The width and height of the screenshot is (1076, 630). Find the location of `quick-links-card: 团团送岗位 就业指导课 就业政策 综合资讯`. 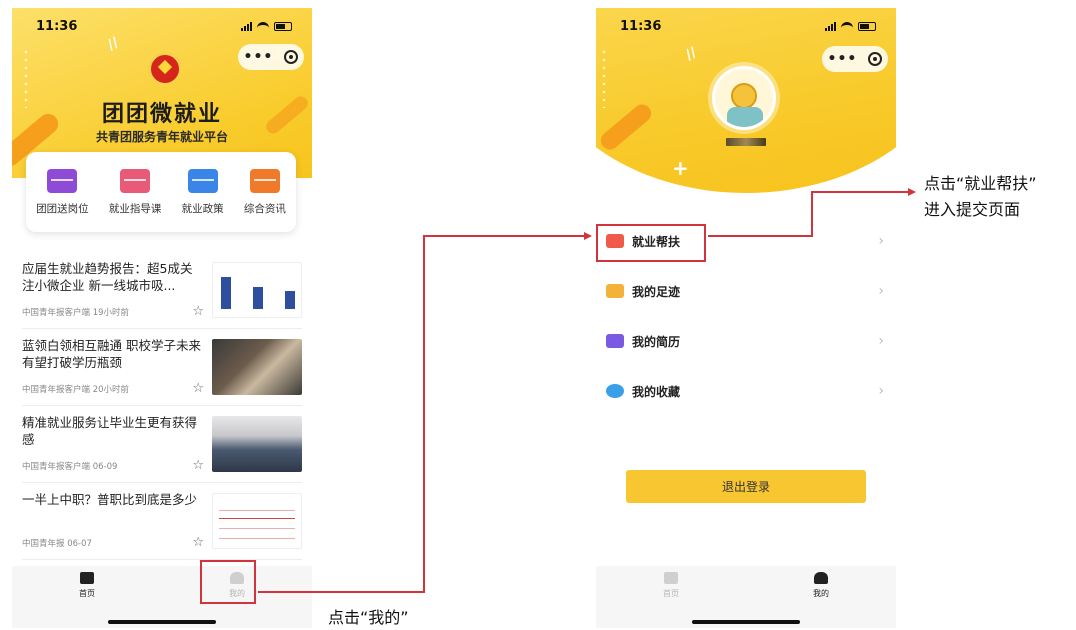

quick-links-card: 团团送岗位 就业指导课 就业政策 综合资讯 is located at coordinates (161, 192).